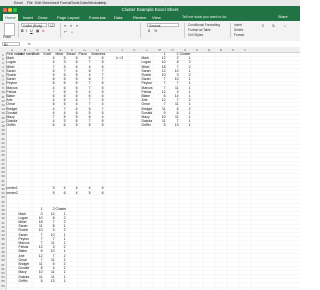 The width and height of the screenshot is (320, 290). What do you see at coordinates (11, 44) in the screenshot?
I see `name-box: B1` at bounding box center [11, 44].